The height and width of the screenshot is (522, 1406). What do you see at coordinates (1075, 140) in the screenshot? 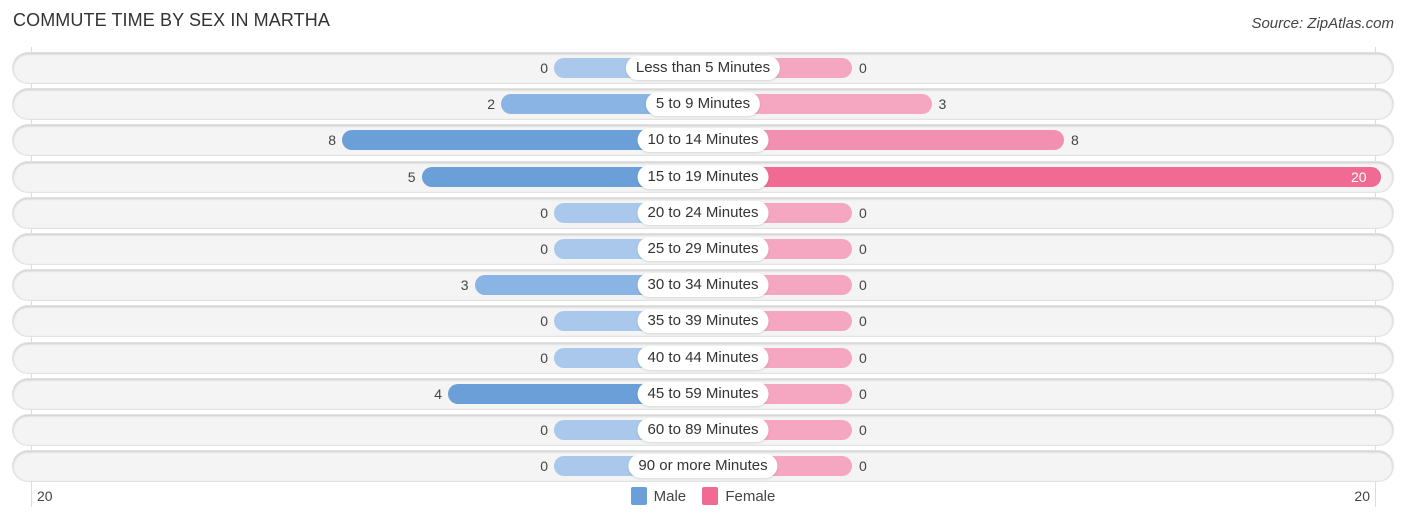
I see `value-female: 8` at bounding box center [1075, 140].